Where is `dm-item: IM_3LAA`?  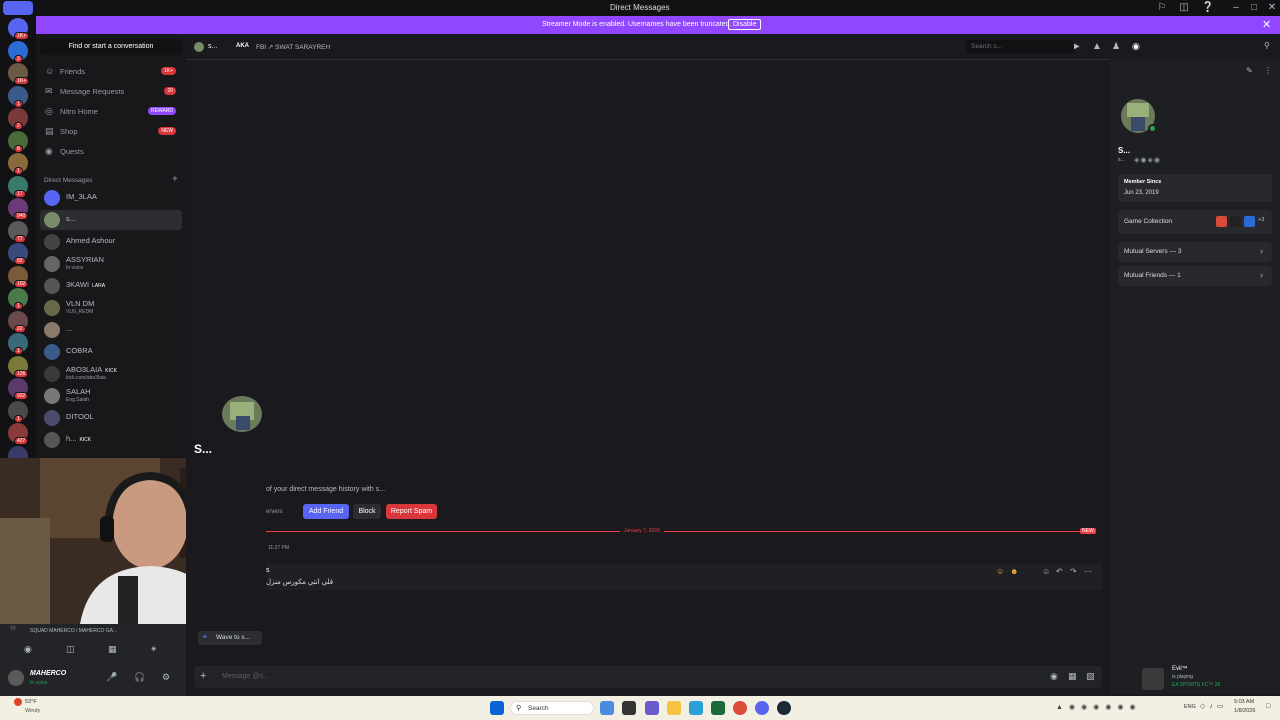 dm-item: IM_3LAA is located at coordinates (111, 198).